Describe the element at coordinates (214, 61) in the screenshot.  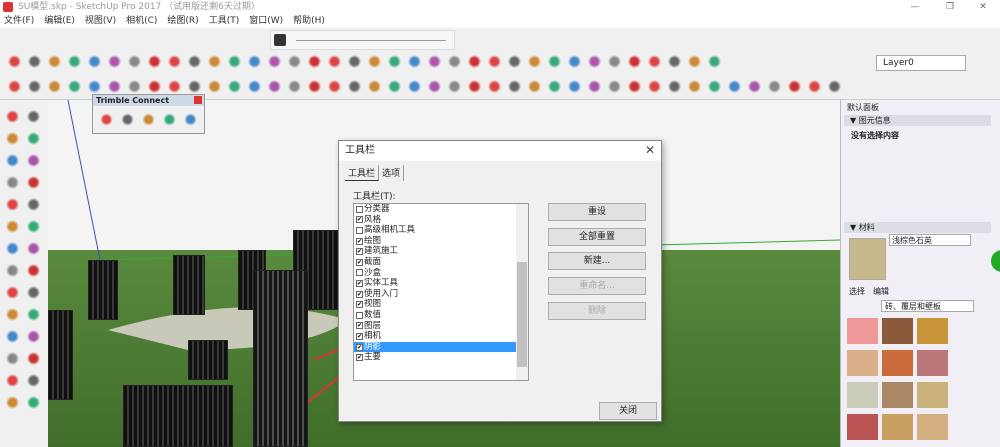
I see `arc2-icon` at that location.